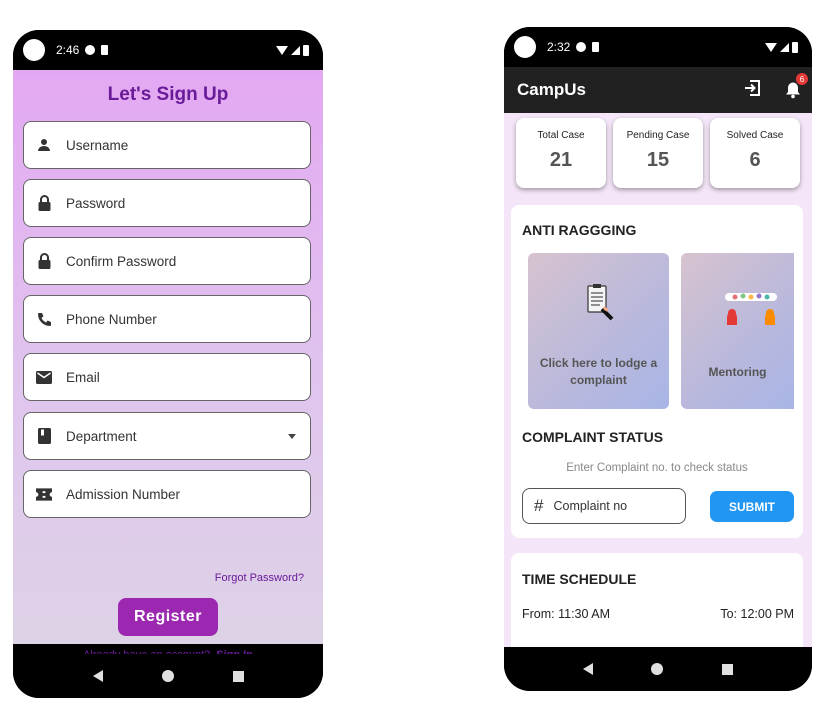 Image resolution: width=830 pixels, height=704 pixels. Describe the element at coordinates (44, 145) in the screenshot. I see `person-icon` at that location.